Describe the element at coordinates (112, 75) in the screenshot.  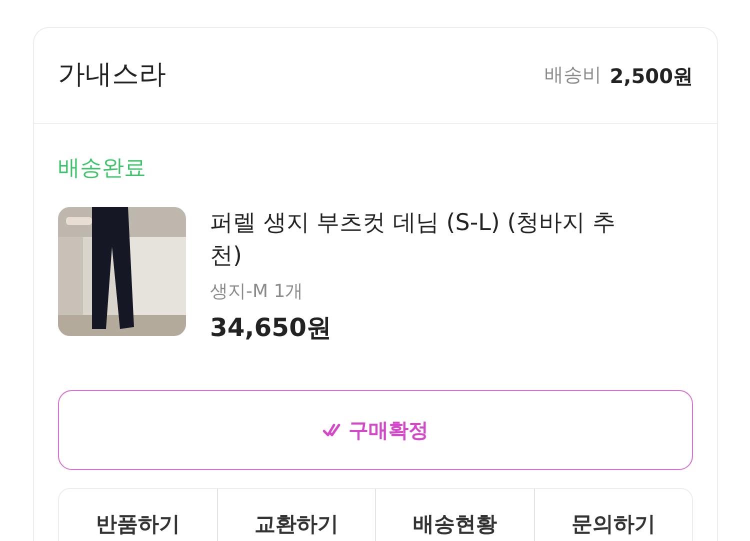
I see `shop-name: 가내스라` at that location.